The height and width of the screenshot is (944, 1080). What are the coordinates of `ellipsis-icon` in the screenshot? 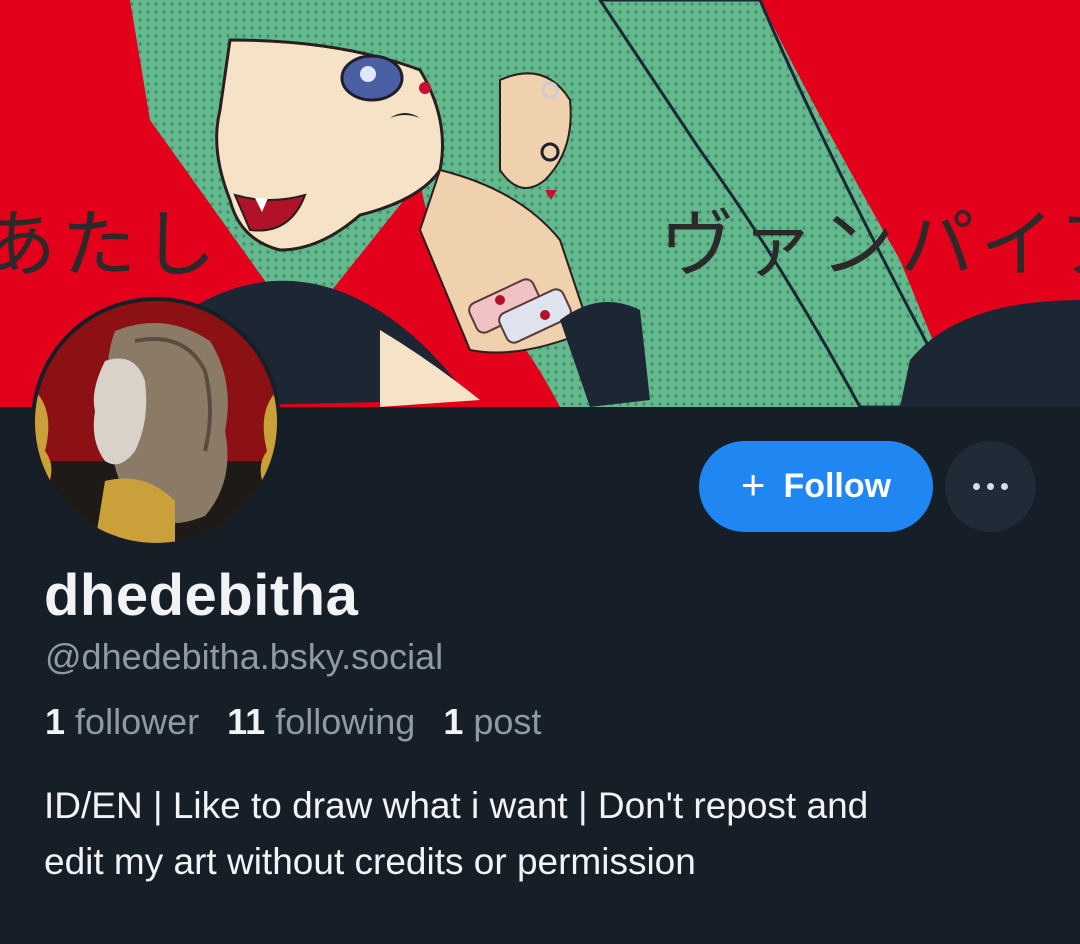 It's located at (990, 486).